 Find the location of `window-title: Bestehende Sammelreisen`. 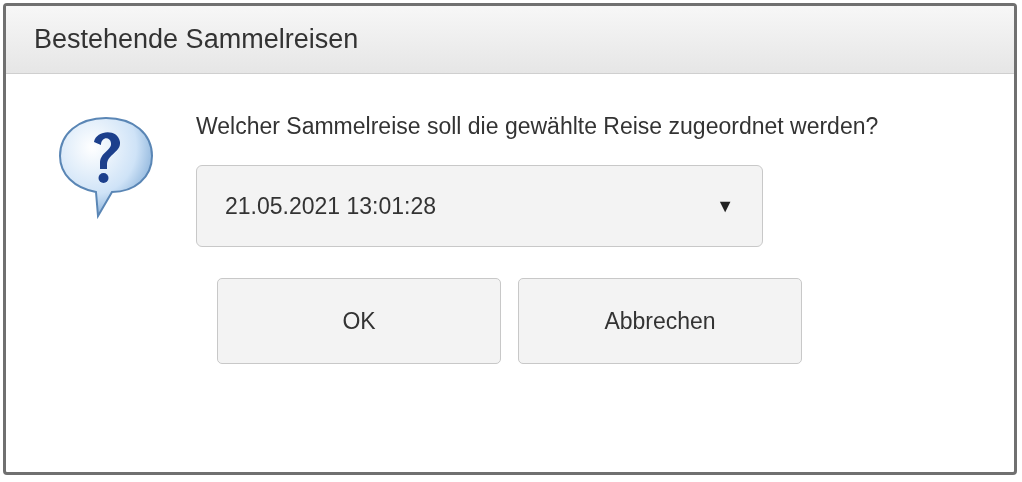

window-title: Bestehende Sammelreisen is located at coordinates (196, 40).